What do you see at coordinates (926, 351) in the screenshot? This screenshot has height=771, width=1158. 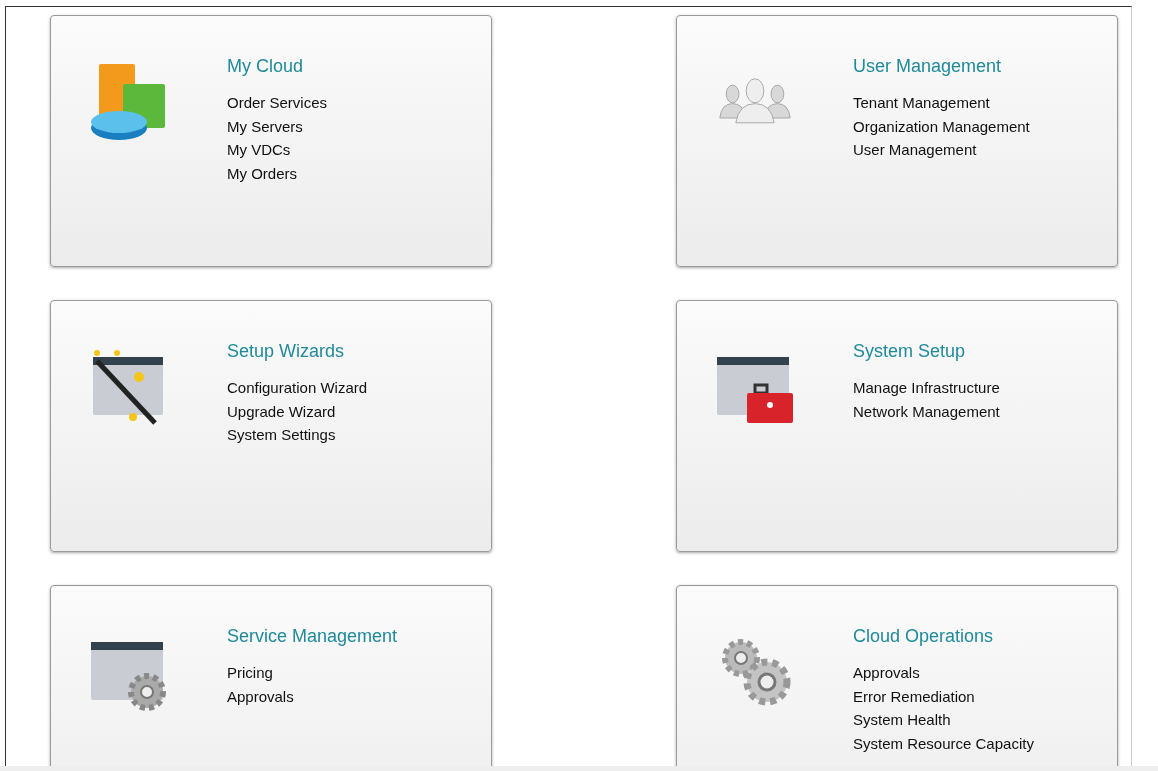 I see `card-title: System Setup` at bounding box center [926, 351].